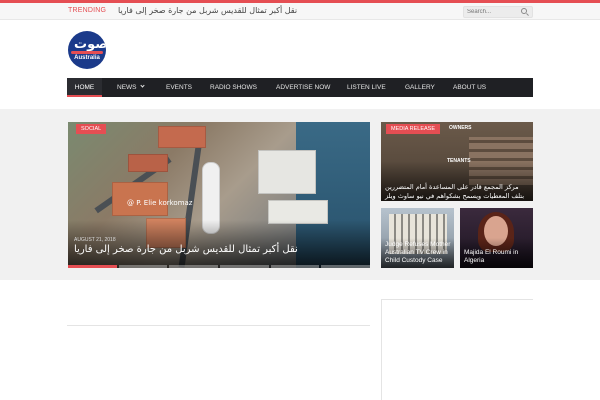 The width and height of the screenshot is (600, 400). Describe the element at coordinates (87, 58) in the screenshot. I see `logo-english-text: Australia` at that location.